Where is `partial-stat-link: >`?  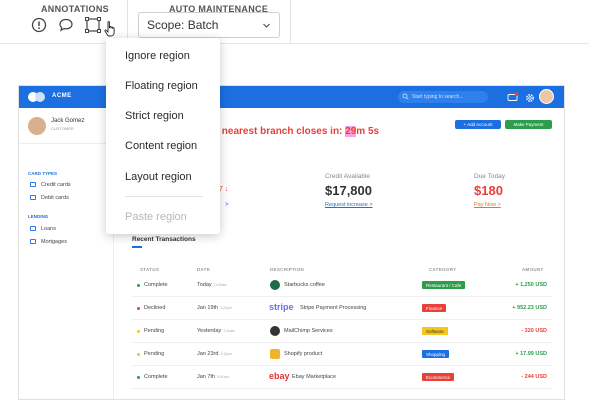
partial-stat-link: > is located at coordinates (227, 205).